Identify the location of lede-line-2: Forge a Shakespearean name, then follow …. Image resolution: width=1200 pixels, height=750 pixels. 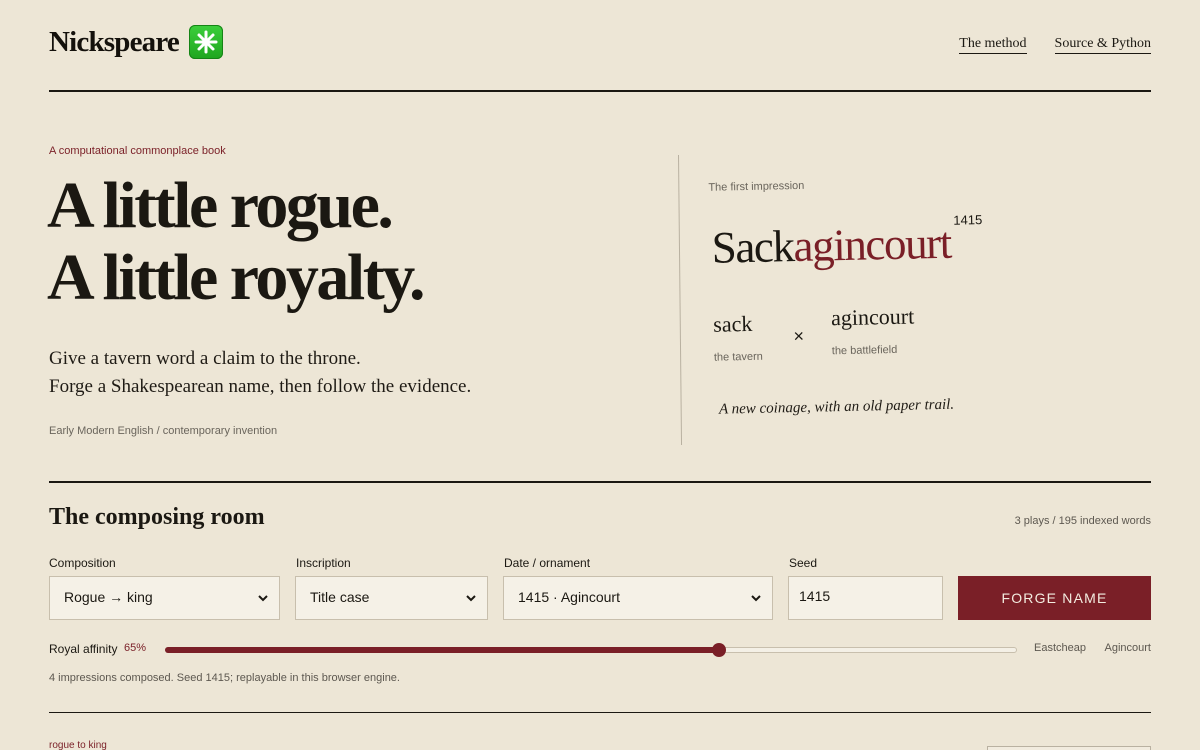
(260, 386).